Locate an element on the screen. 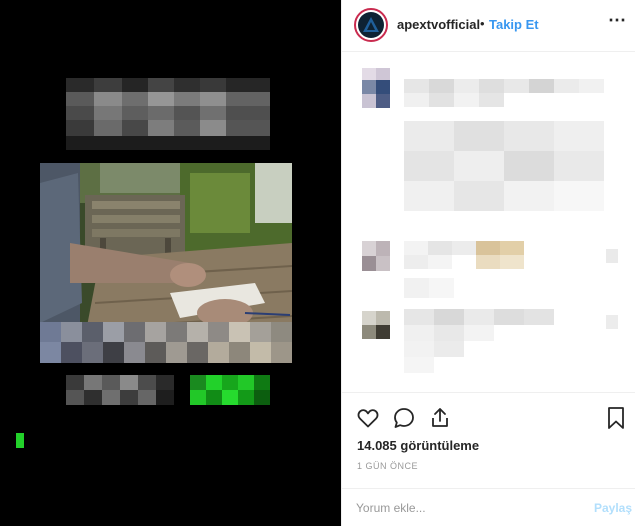 This screenshot has height=526, width=635. avatar is located at coordinates (371, 25).